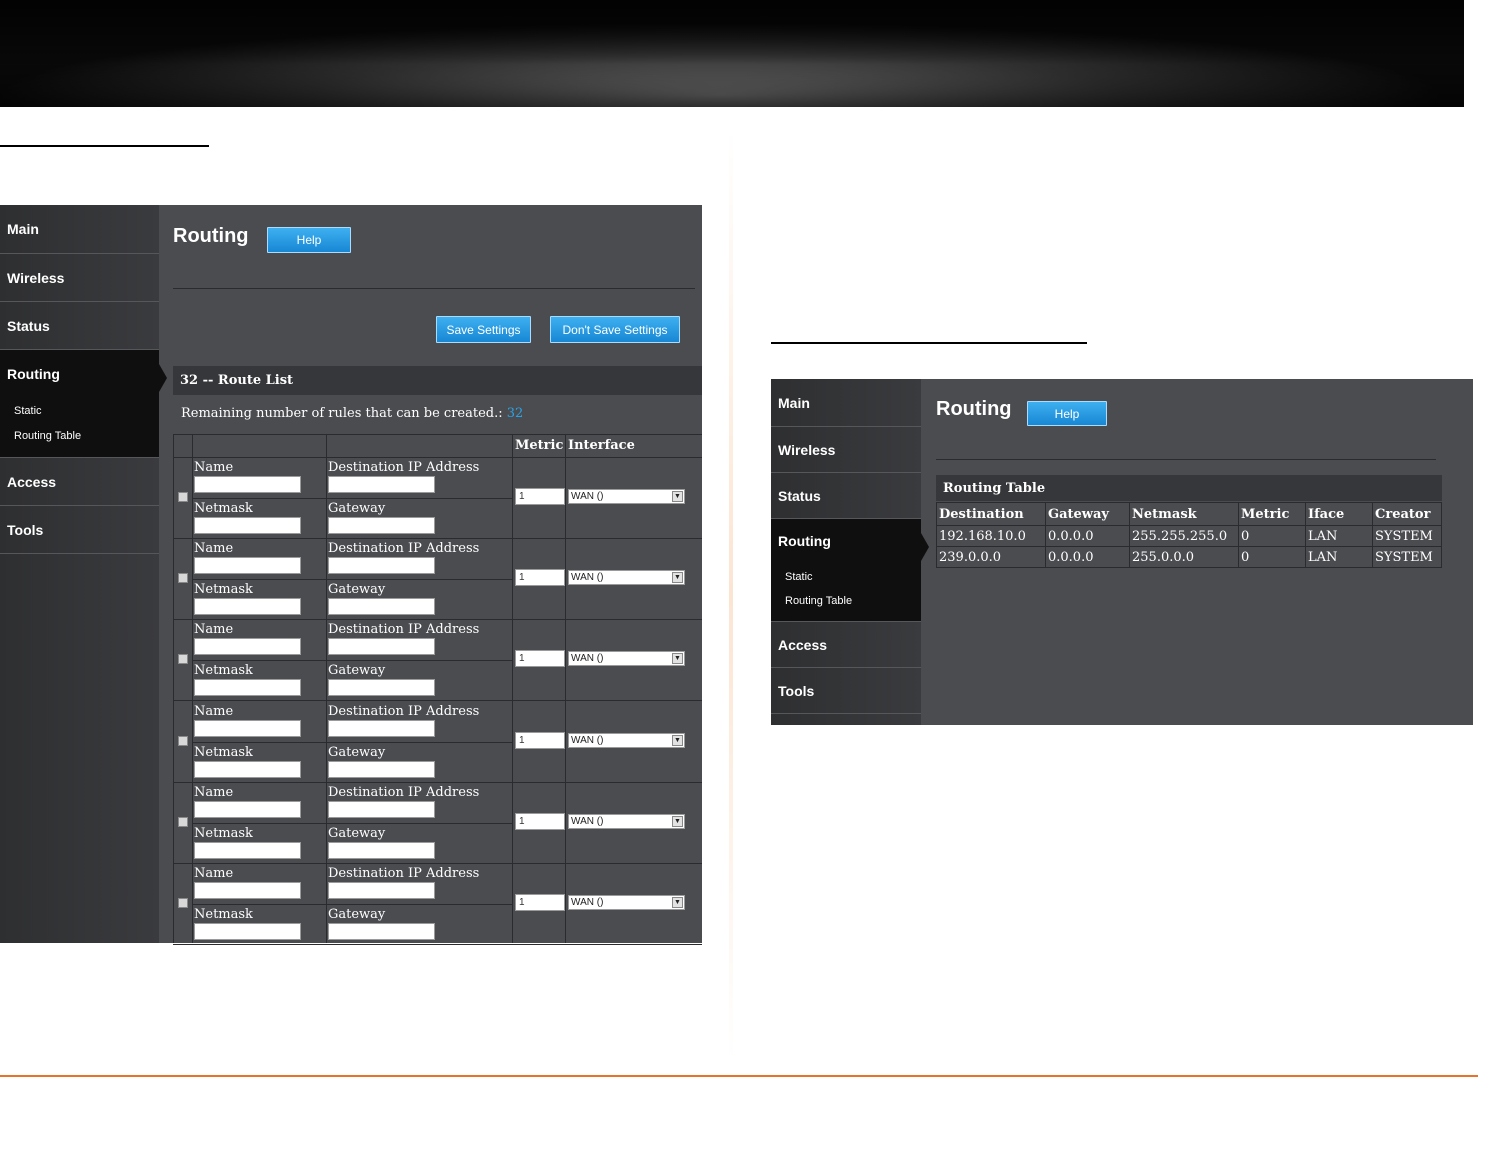 This screenshot has height=1167, width=1509. I want to click on nav-tools-label: Tools, so click(796, 690).